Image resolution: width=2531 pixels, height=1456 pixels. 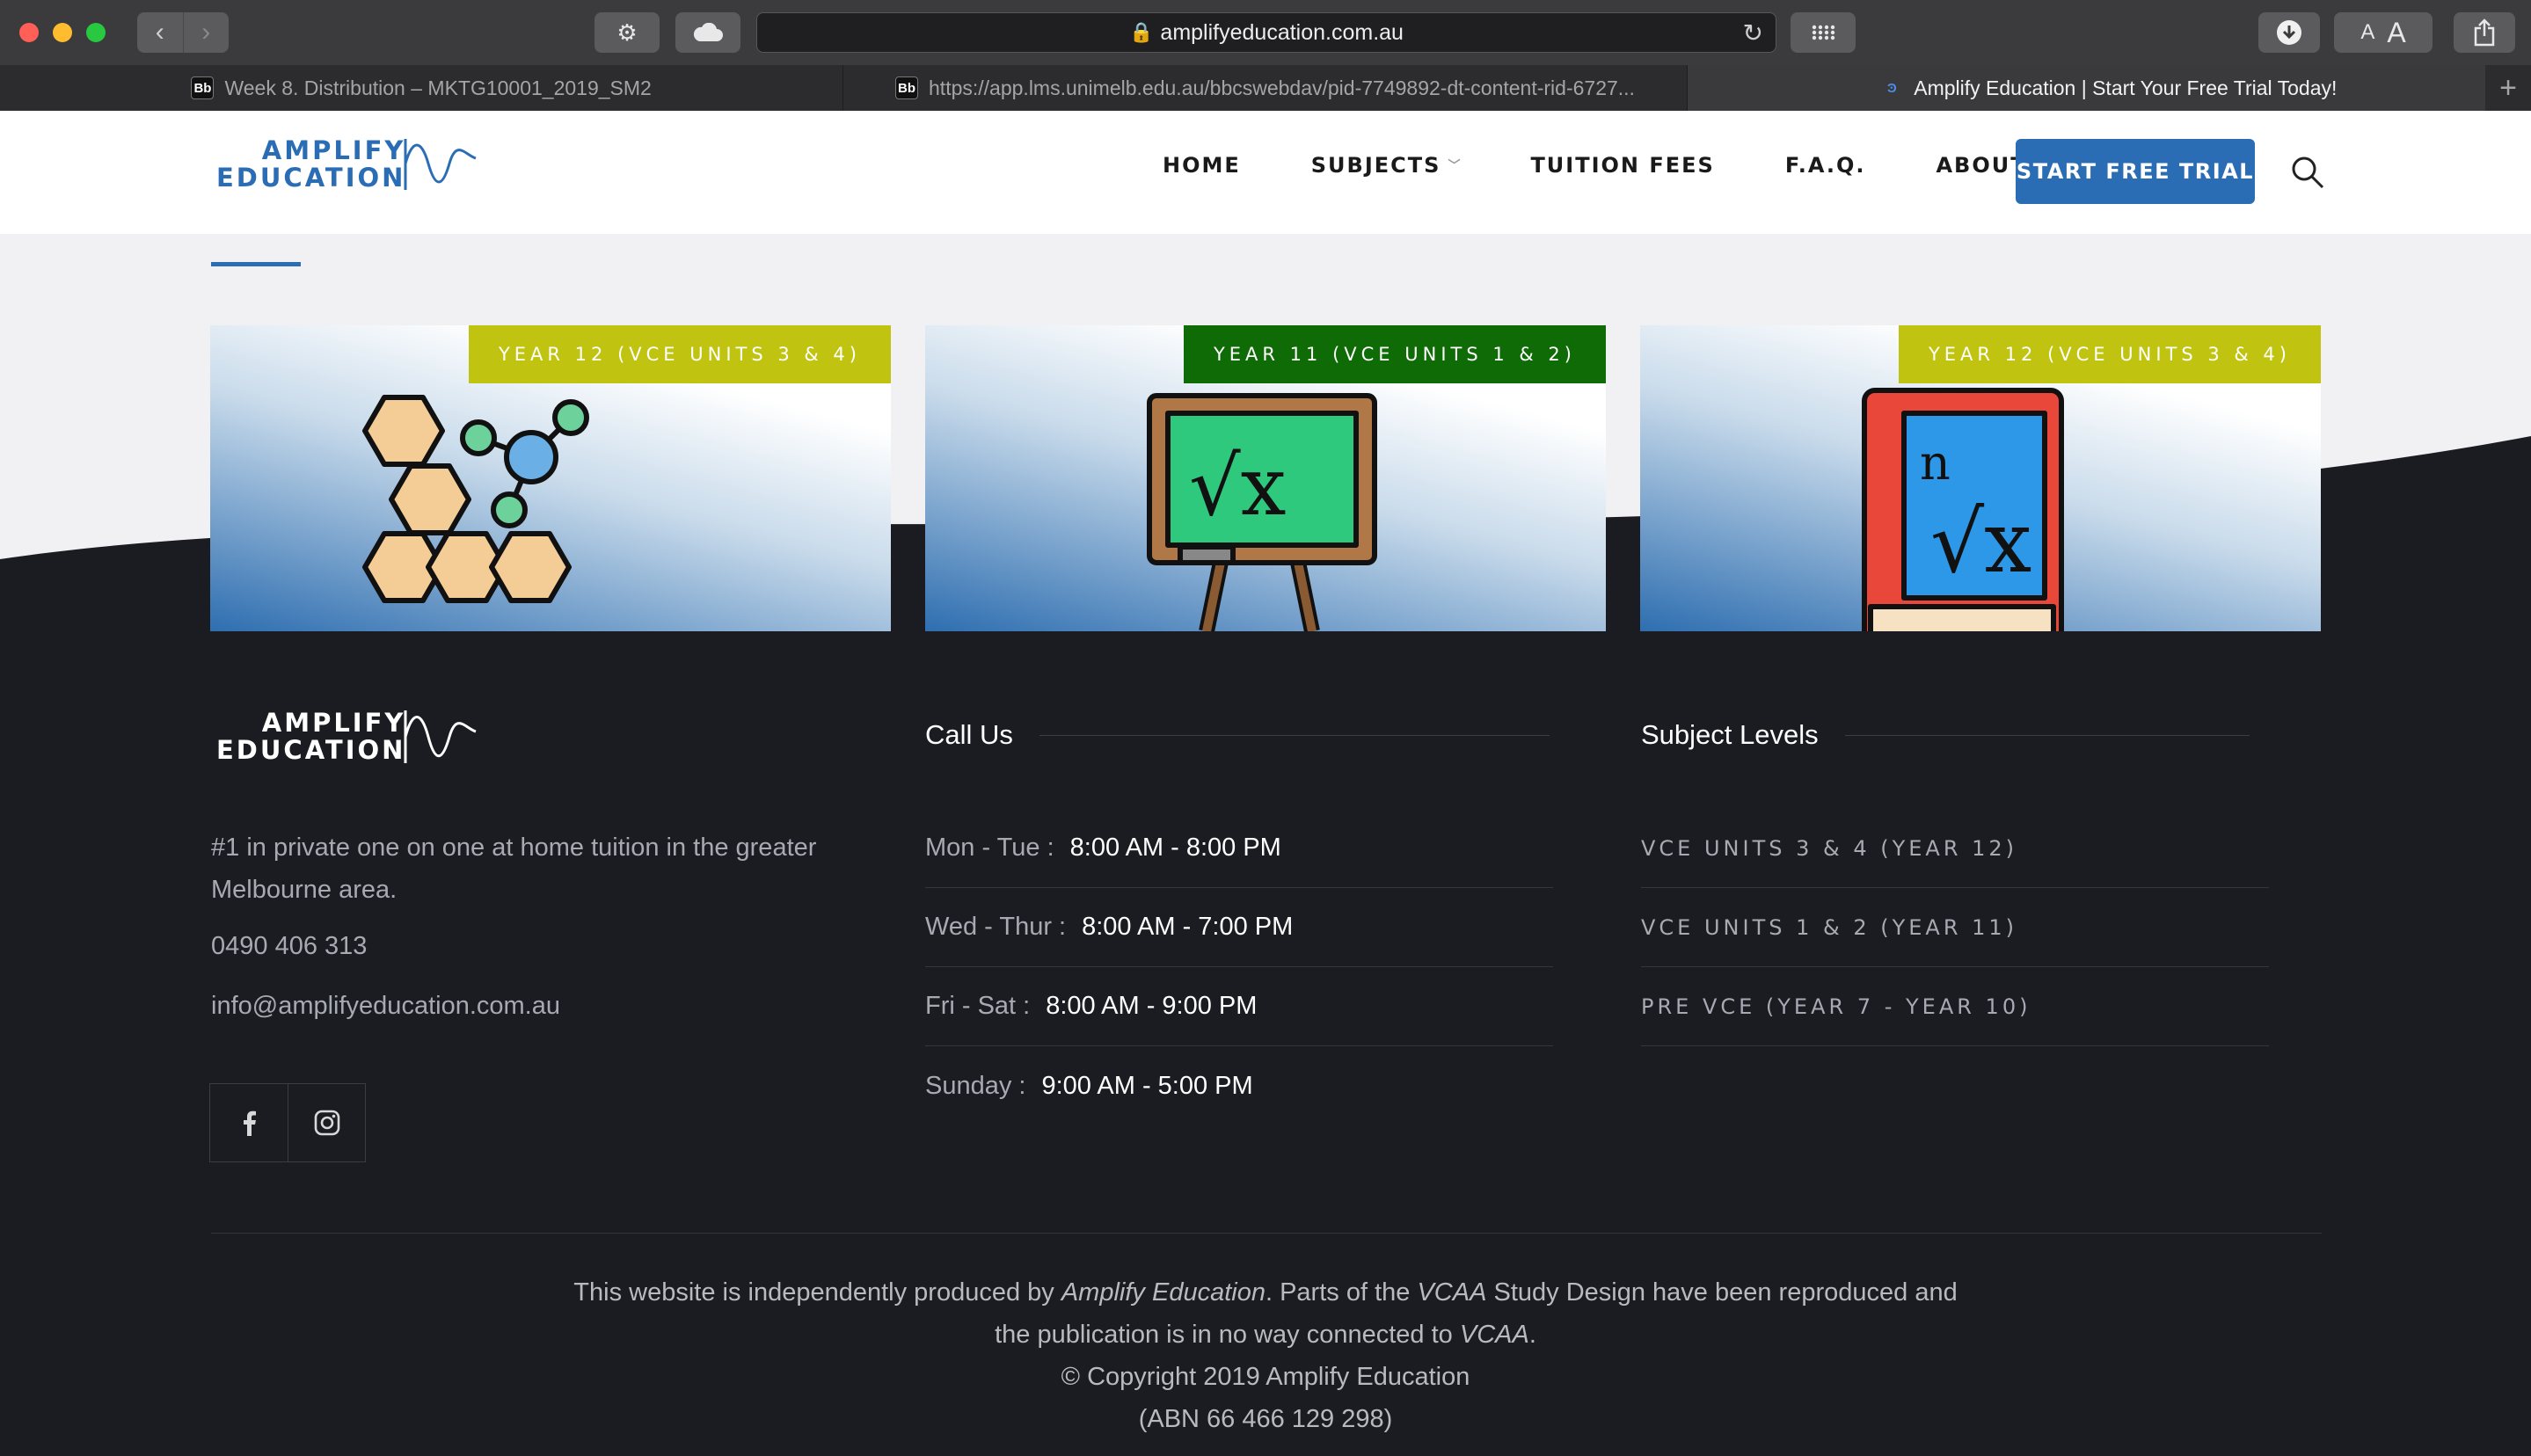 I want to click on nav-home: HOME, so click(x=1202, y=165).